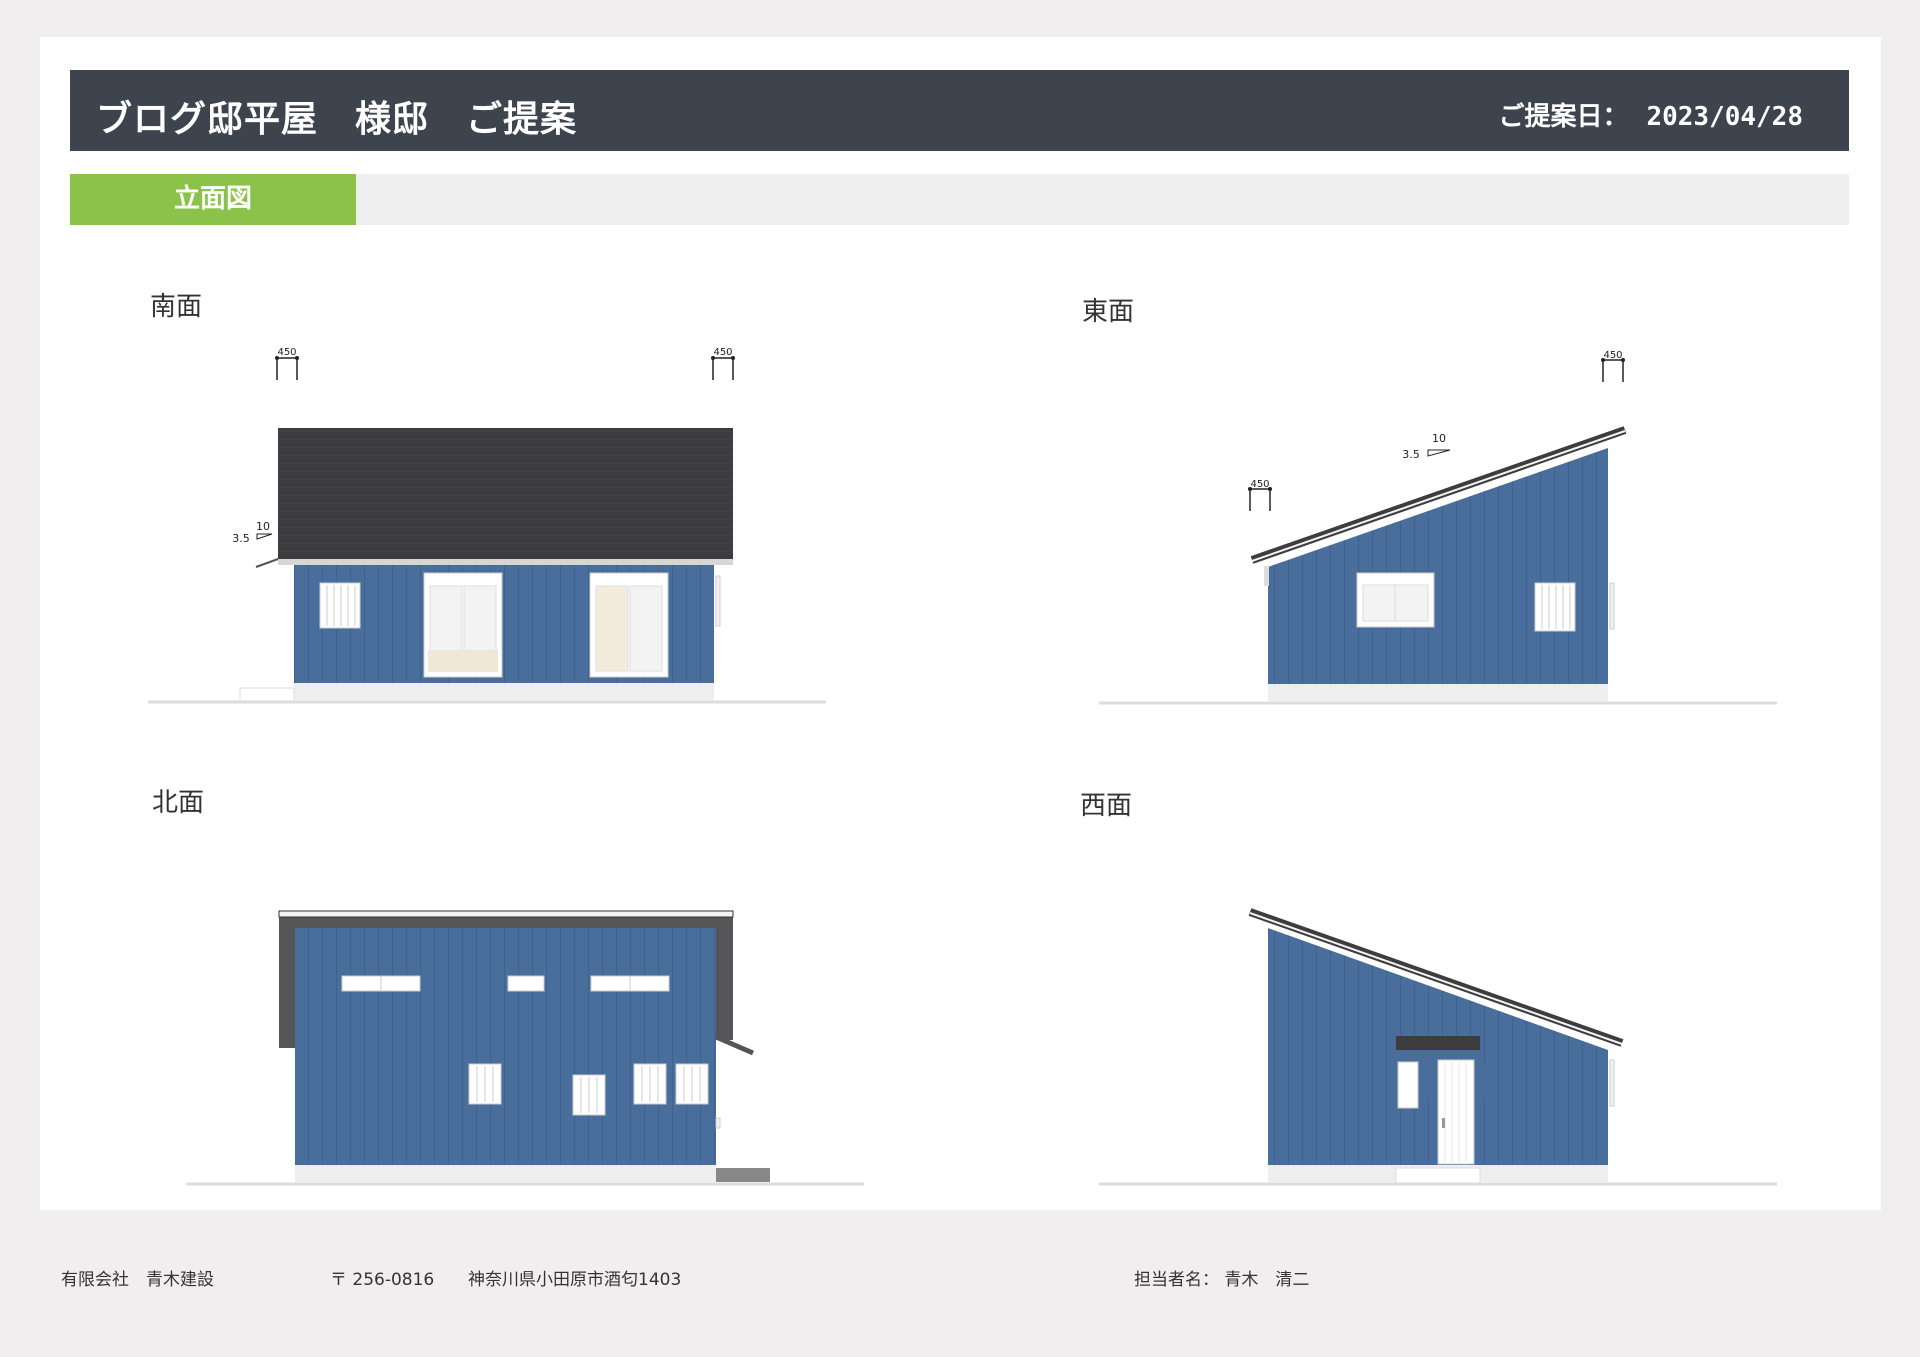  I want to click on north-elevation, so click(525, 1048).